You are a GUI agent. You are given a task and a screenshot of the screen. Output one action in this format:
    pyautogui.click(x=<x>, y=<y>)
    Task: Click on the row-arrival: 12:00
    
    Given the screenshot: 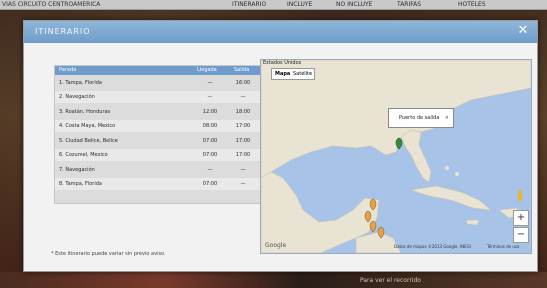 What is the action you would take?
    pyautogui.click(x=210, y=112)
    